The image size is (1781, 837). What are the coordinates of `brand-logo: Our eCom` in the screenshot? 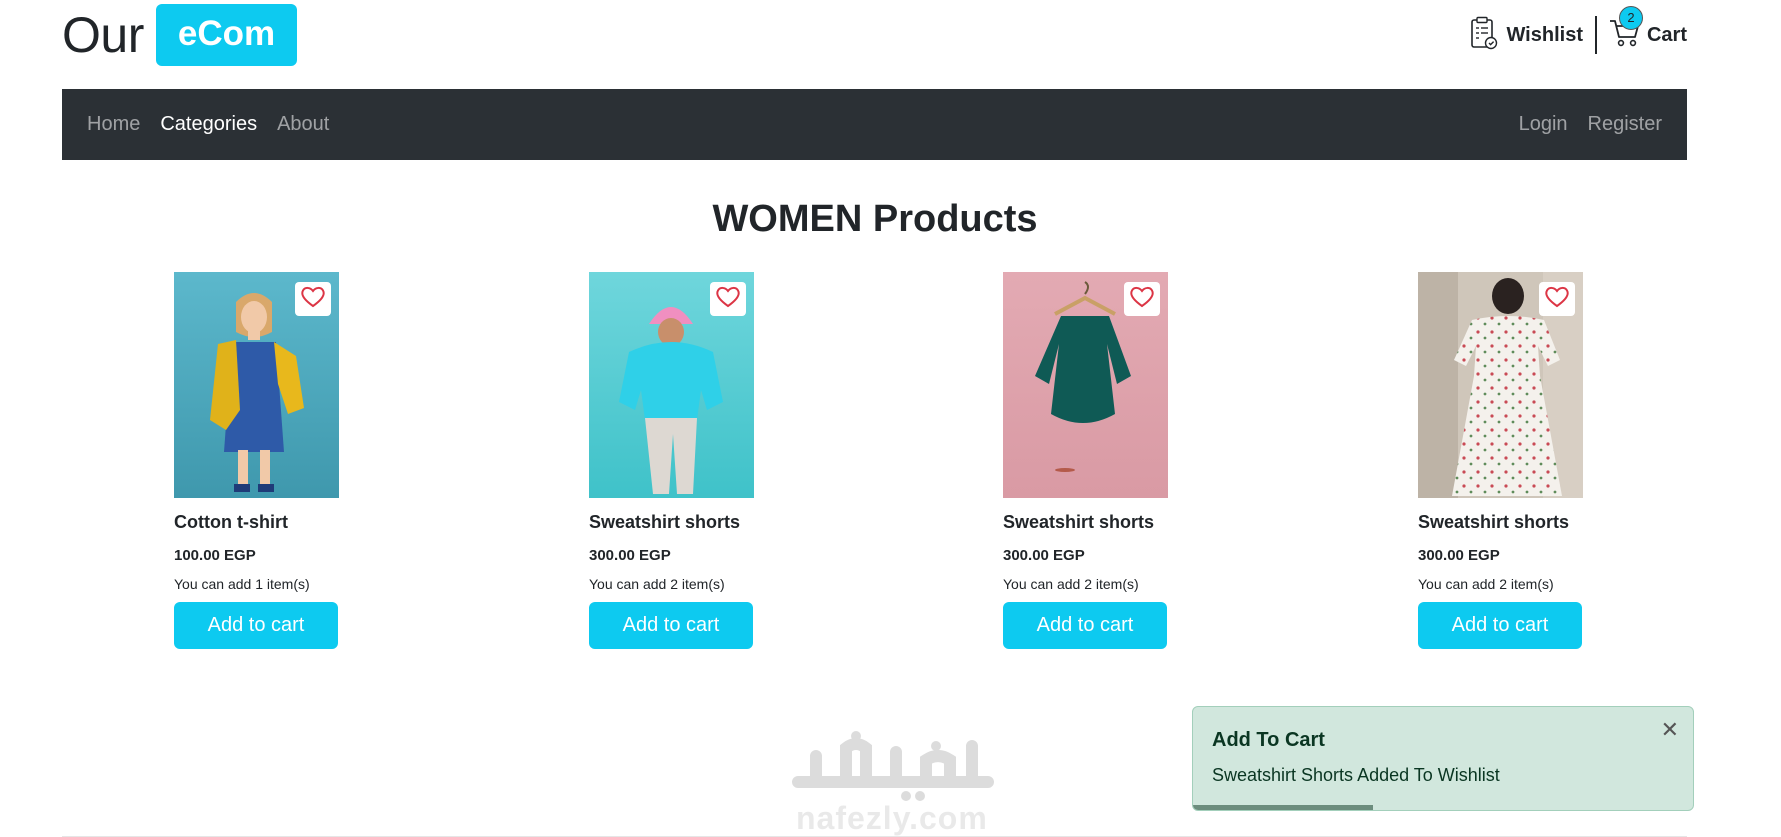 It's located at (180, 35).